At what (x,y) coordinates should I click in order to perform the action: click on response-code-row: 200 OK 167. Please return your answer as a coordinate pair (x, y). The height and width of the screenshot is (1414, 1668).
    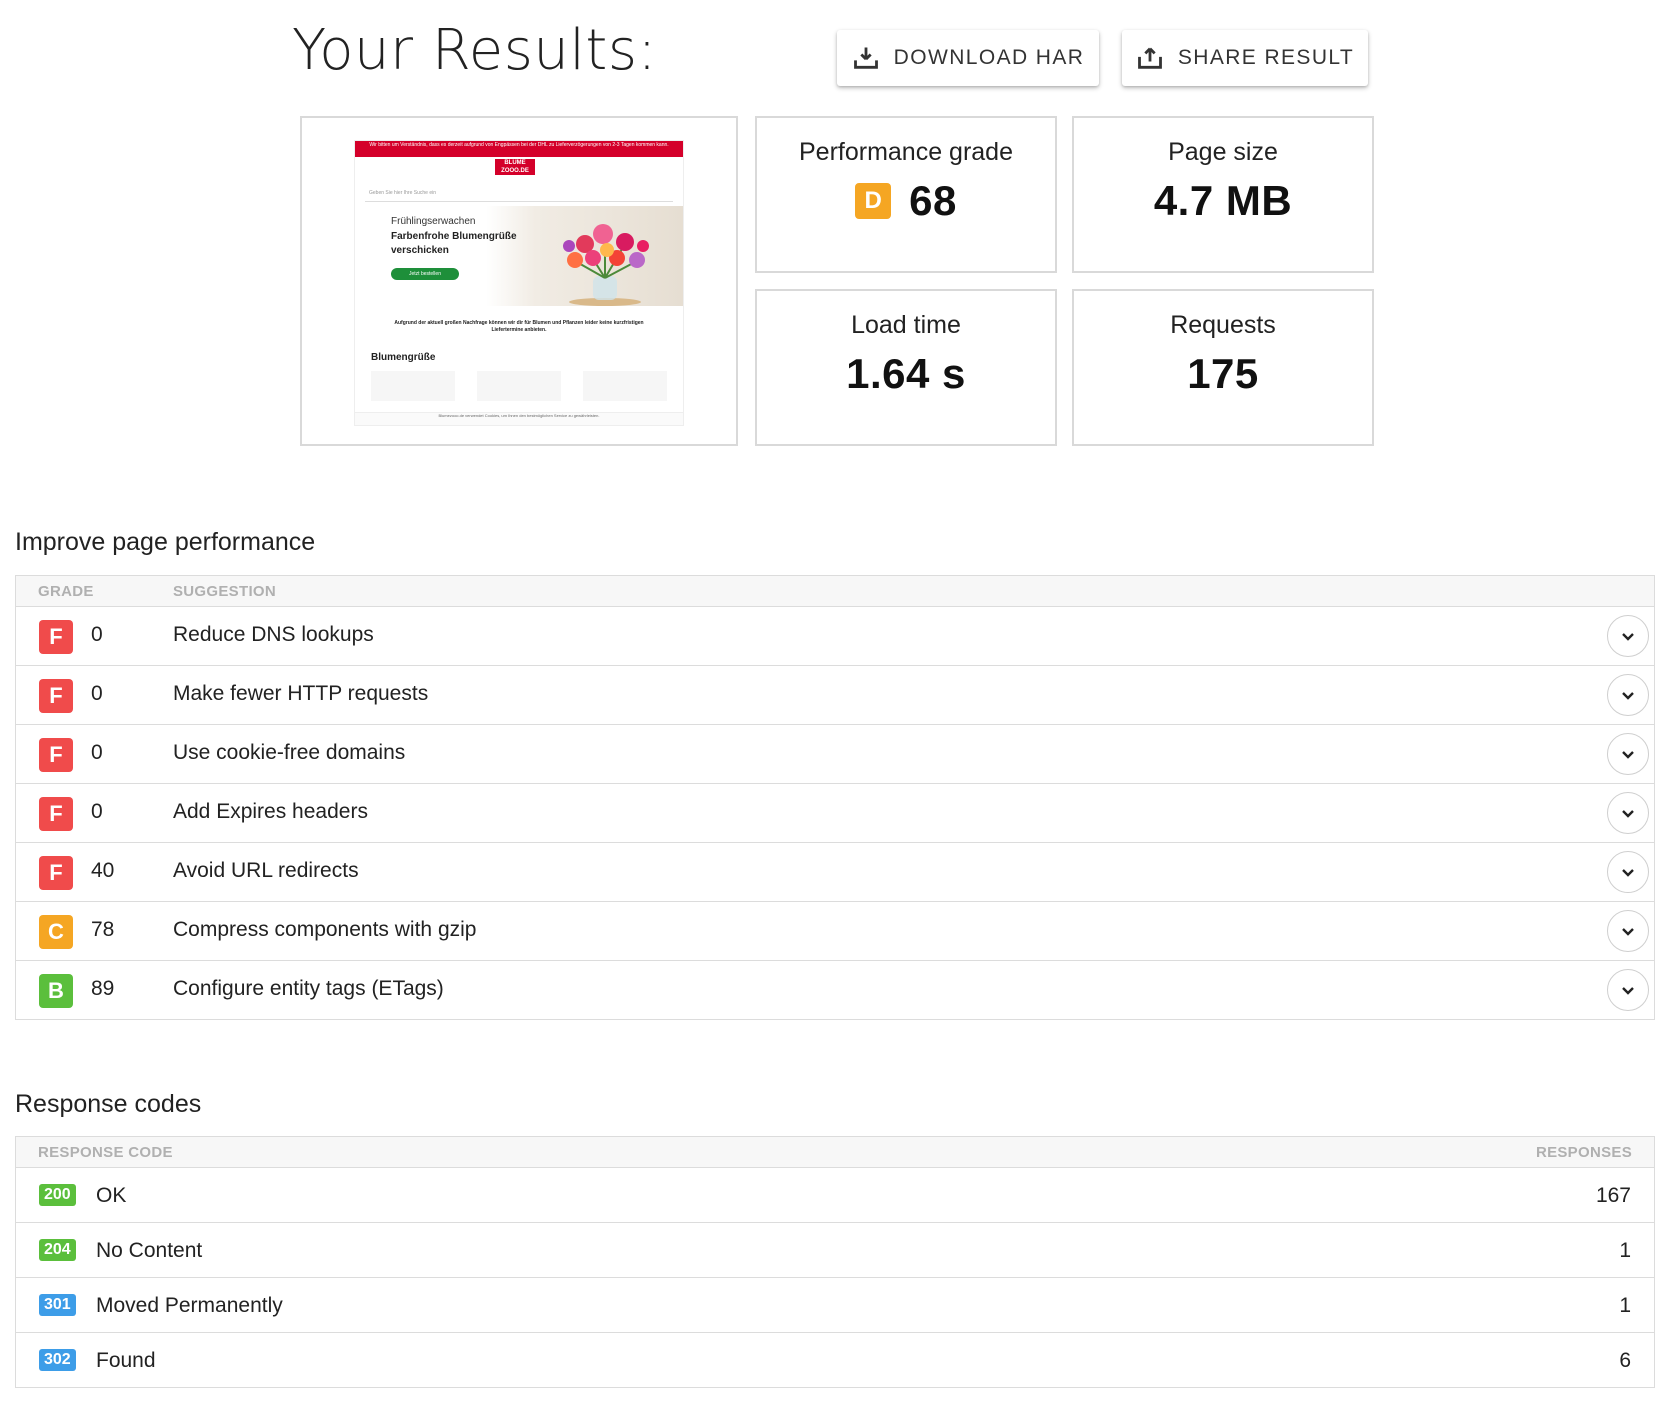
    Looking at the image, I should click on (835, 1195).